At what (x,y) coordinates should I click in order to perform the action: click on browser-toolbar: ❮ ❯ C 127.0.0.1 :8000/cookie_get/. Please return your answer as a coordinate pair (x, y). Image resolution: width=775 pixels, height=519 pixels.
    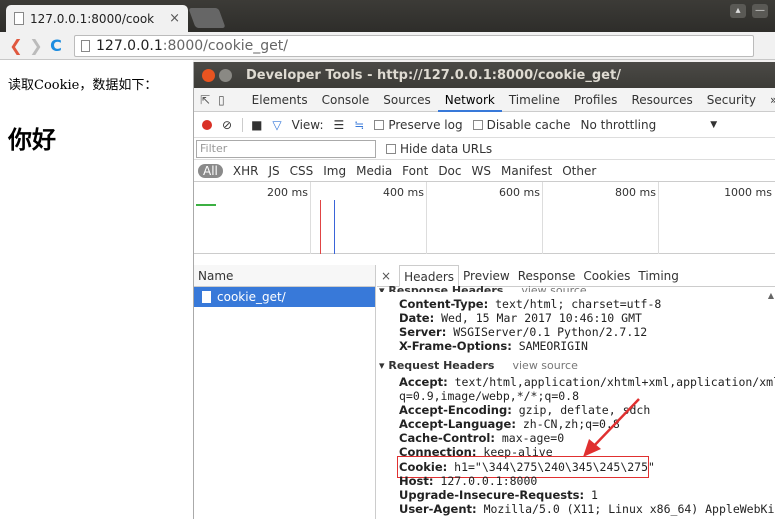
    Looking at the image, I should click on (387, 46).